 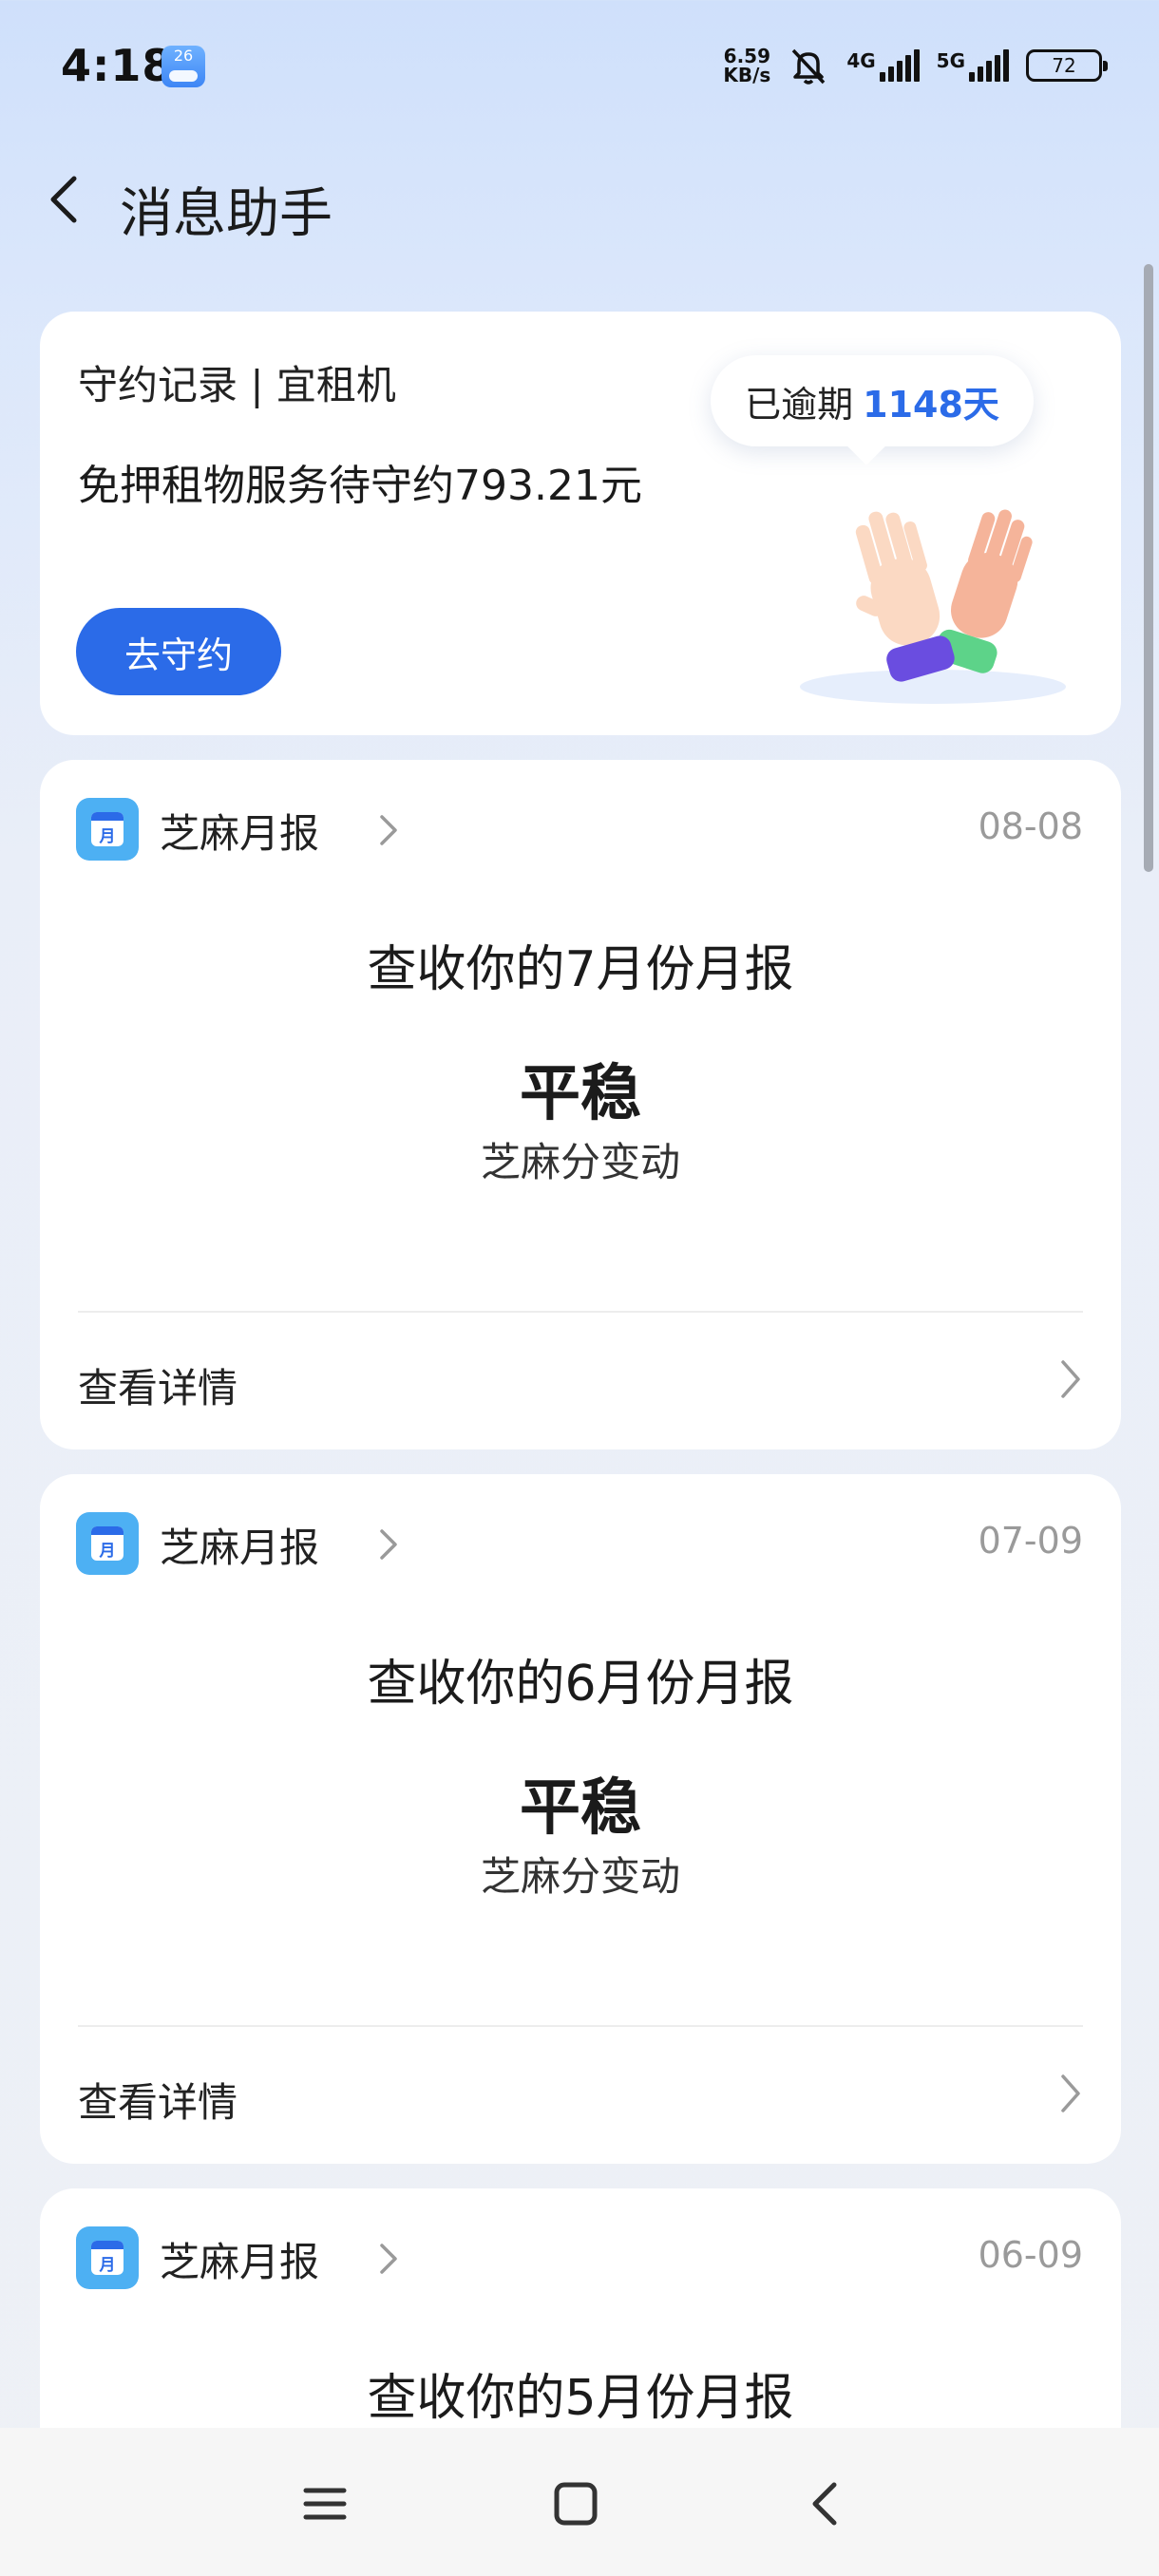 I want to click on network-speed: 6.59 KB/s, so click(x=746, y=66).